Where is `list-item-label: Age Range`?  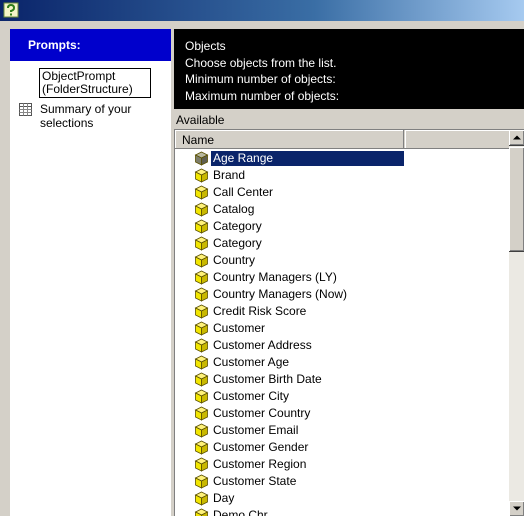 list-item-label: Age Range is located at coordinates (307, 158).